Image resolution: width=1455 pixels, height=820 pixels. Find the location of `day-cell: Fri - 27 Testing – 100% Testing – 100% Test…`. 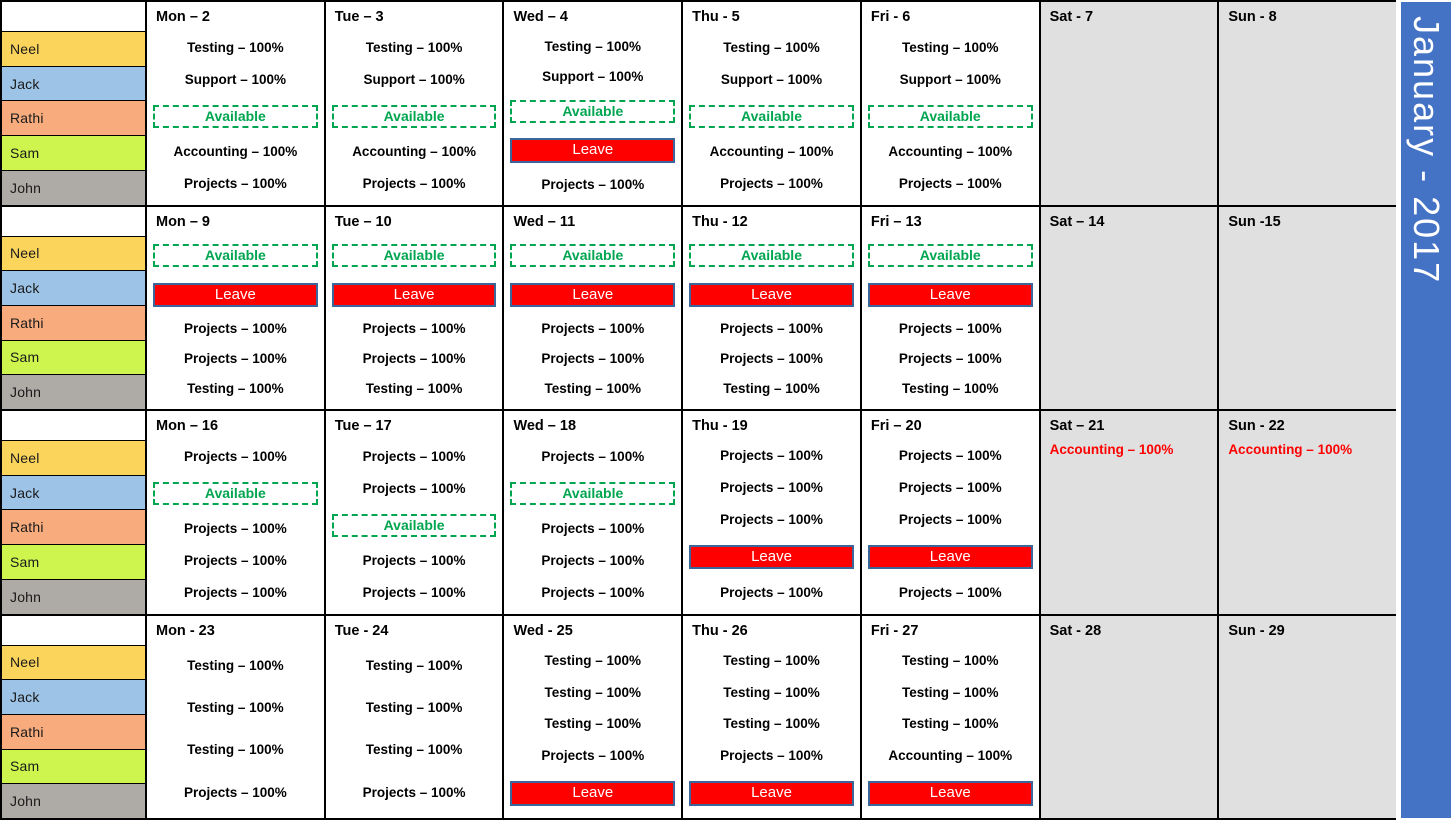

day-cell: Fri - 27 Testing – 100% Testing – 100% Test… is located at coordinates (951, 716).